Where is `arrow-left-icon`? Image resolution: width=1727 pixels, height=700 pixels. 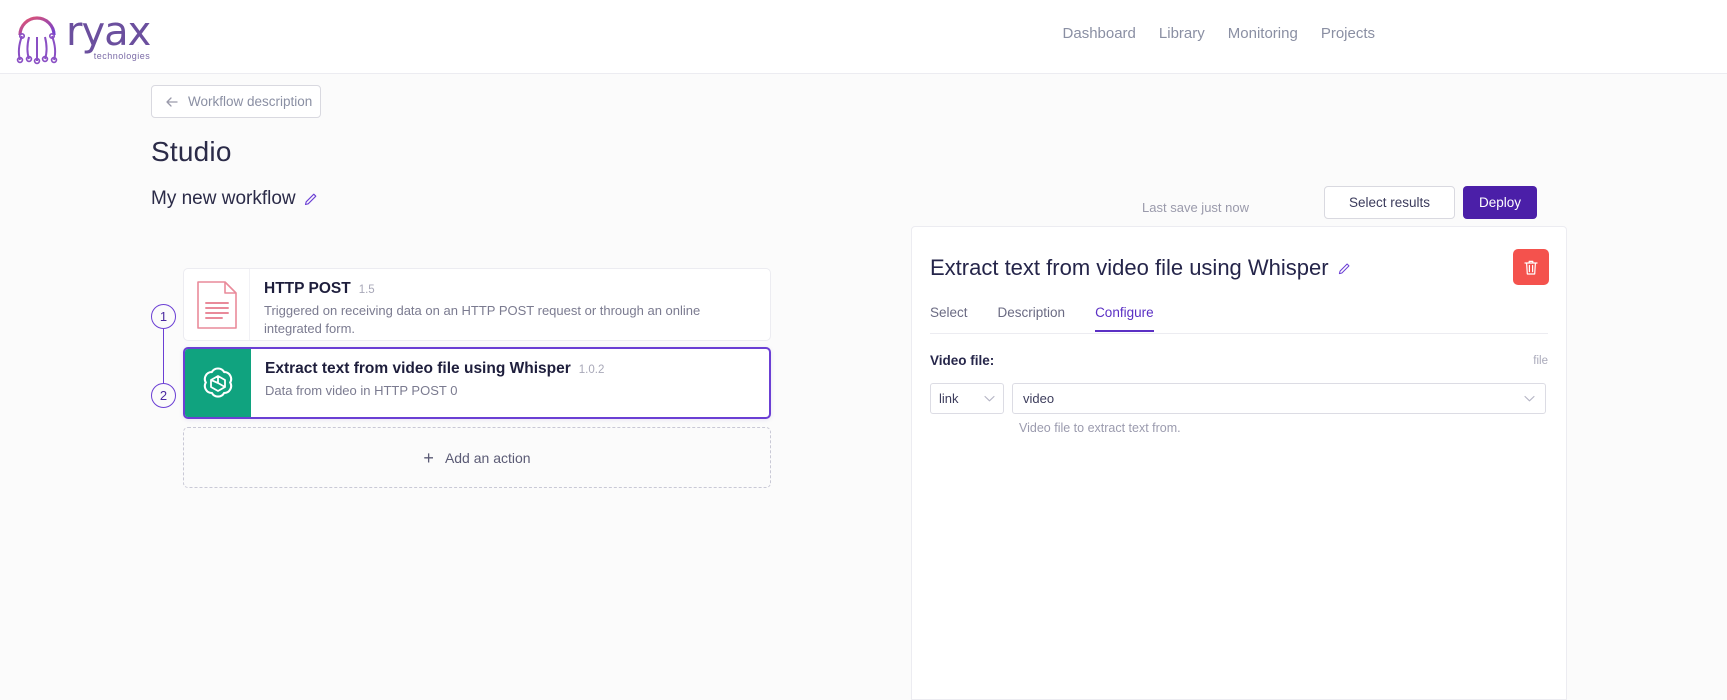 arrow-left-icon is located at coordinates (172, 101).